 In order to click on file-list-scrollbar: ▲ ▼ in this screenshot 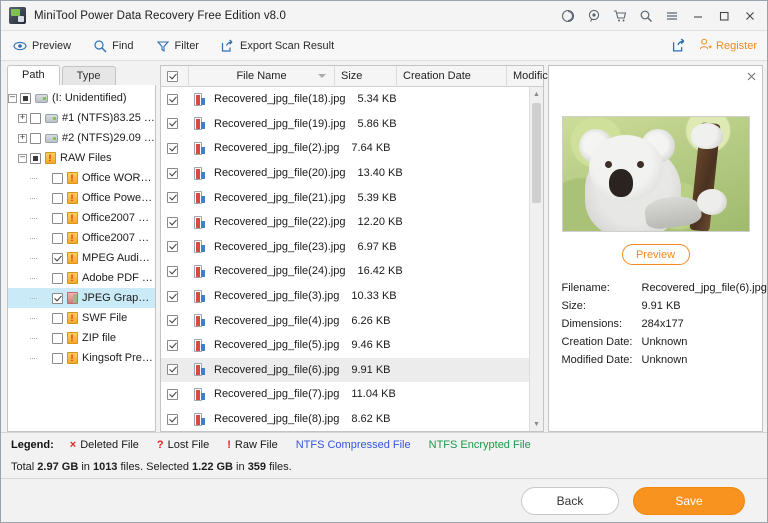, I will do `click(536, 259)`.